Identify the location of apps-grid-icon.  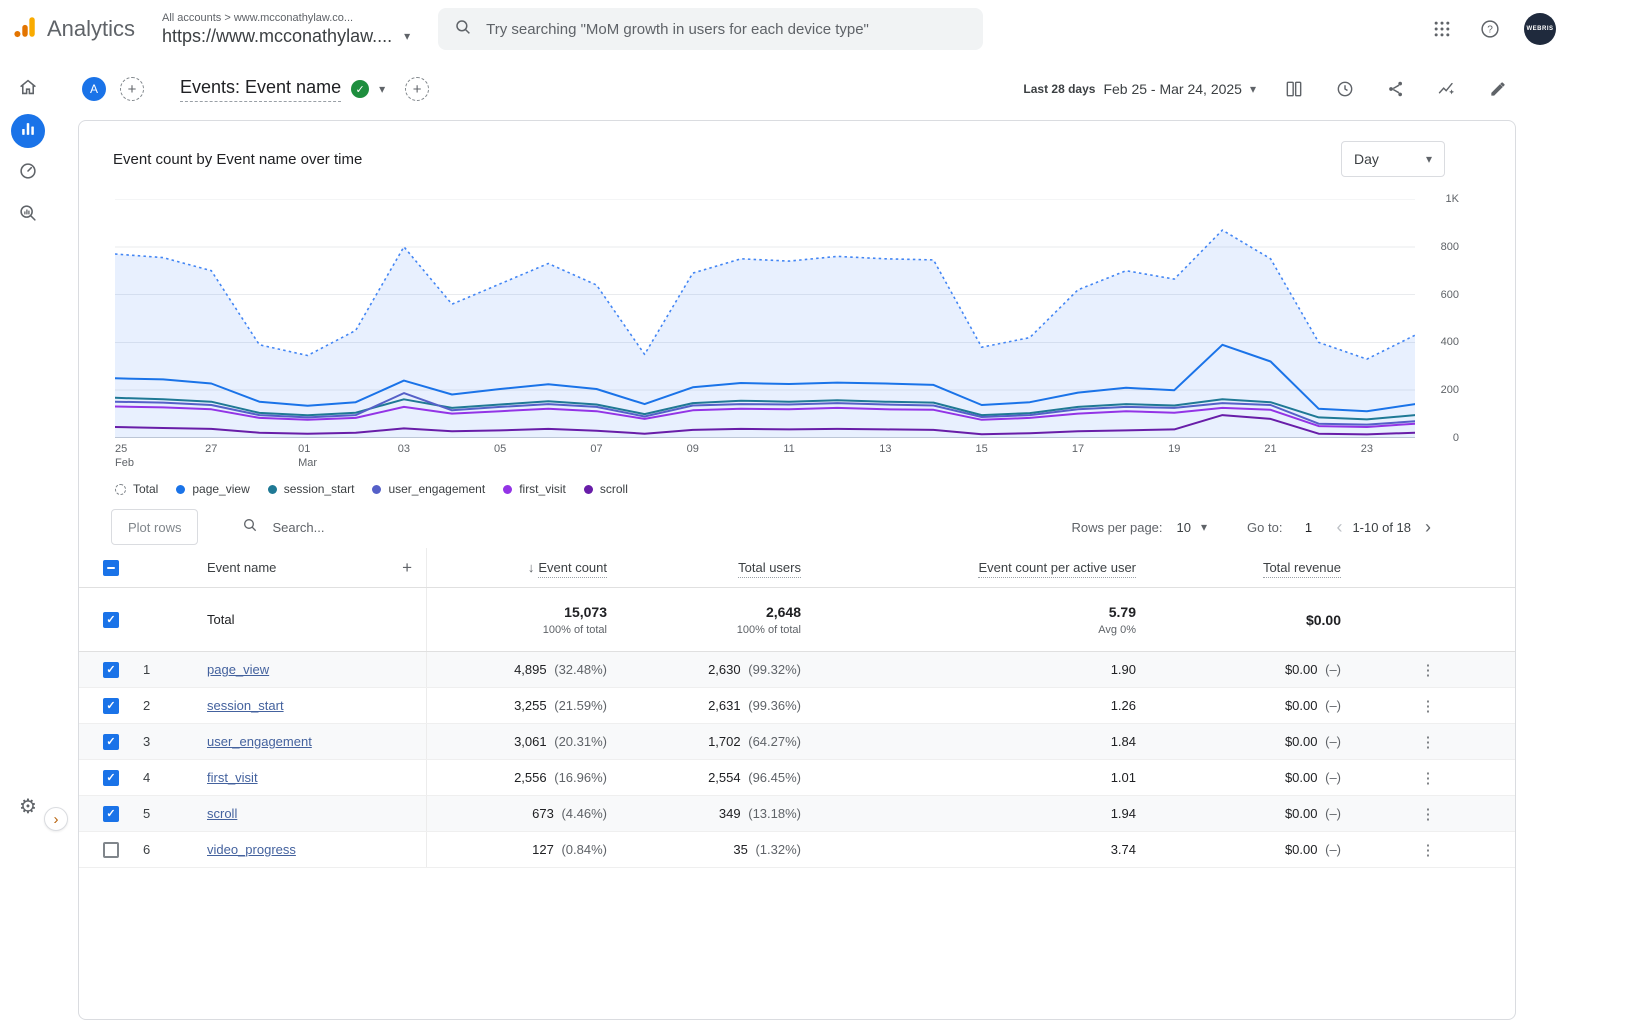
(1442, 29).